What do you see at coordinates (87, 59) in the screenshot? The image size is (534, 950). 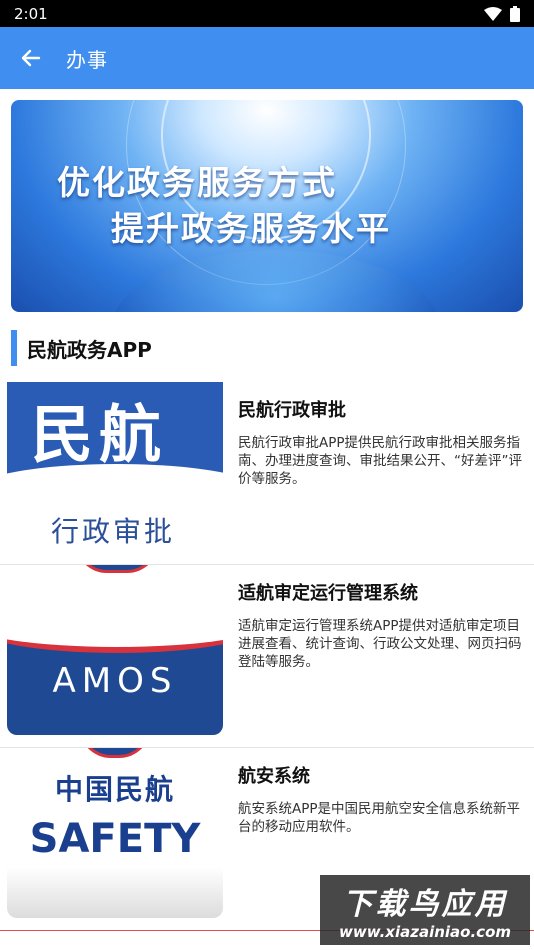 I see `page-title: 办事` at bounding box center [87, 59].